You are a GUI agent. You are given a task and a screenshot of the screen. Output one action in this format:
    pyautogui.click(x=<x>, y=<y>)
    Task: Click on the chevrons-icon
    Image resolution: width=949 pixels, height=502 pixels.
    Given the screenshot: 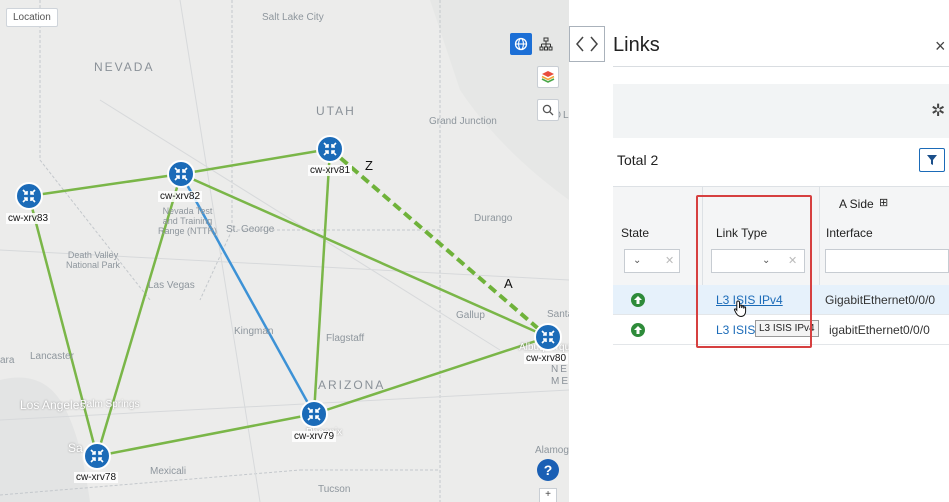 What is the action you would take?
    pyautogui.click(x=587, y=44)
    